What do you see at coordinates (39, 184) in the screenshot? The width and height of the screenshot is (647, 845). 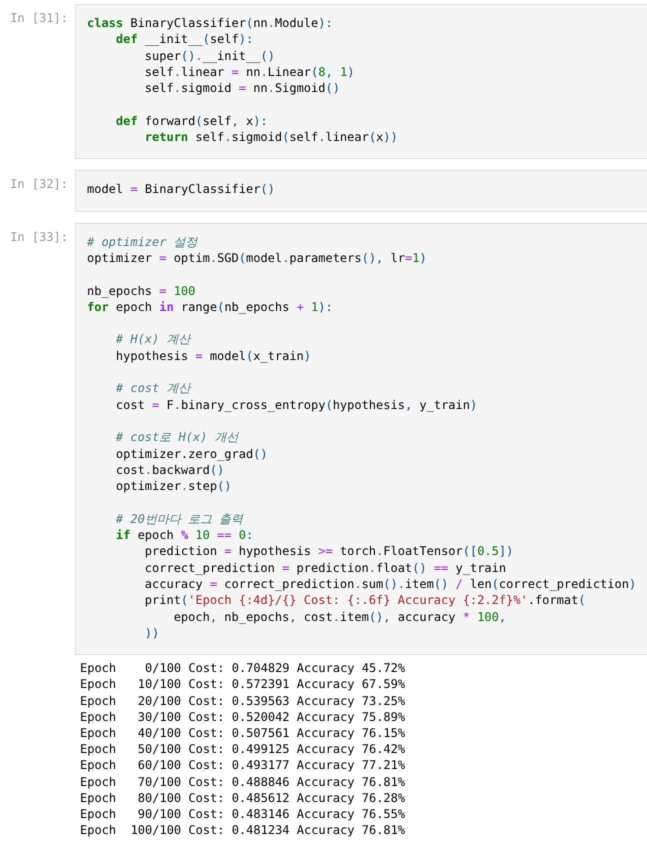 I see `cell-prompt: In [32]:` at bounding box center [39, 184].